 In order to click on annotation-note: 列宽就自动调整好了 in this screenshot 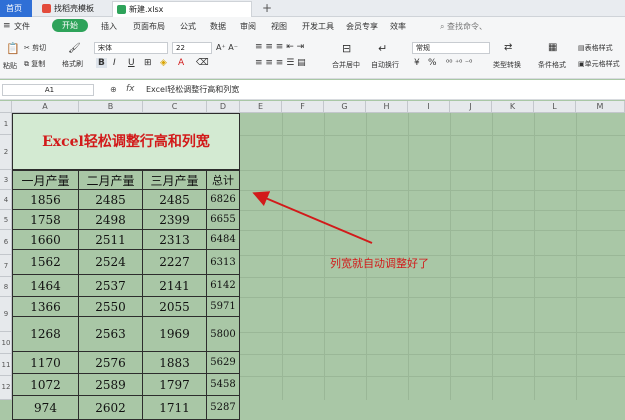, I will do `click(379, 263)`.